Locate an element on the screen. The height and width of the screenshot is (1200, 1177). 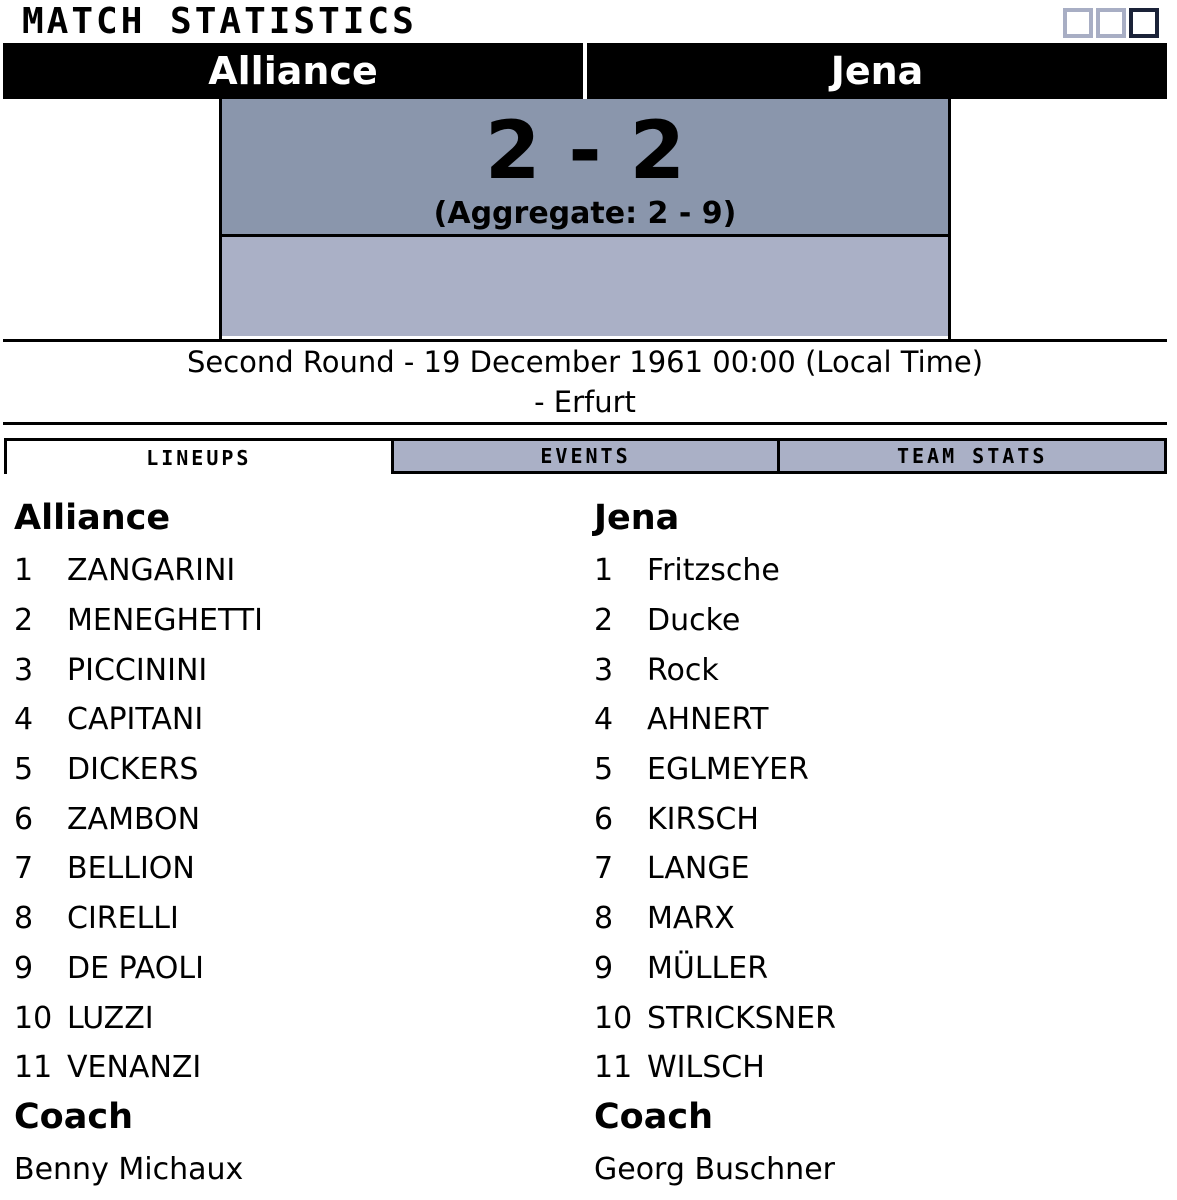
teams-header: Alliance Jena is located at coordinates (585, 71).